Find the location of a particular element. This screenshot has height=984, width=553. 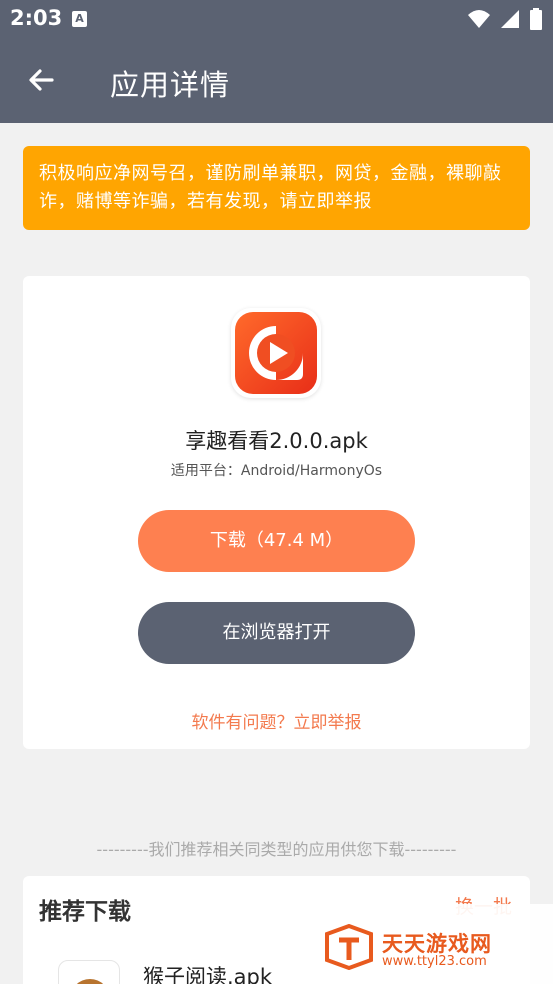

wifi-icon is located at coordinates (478, 19).